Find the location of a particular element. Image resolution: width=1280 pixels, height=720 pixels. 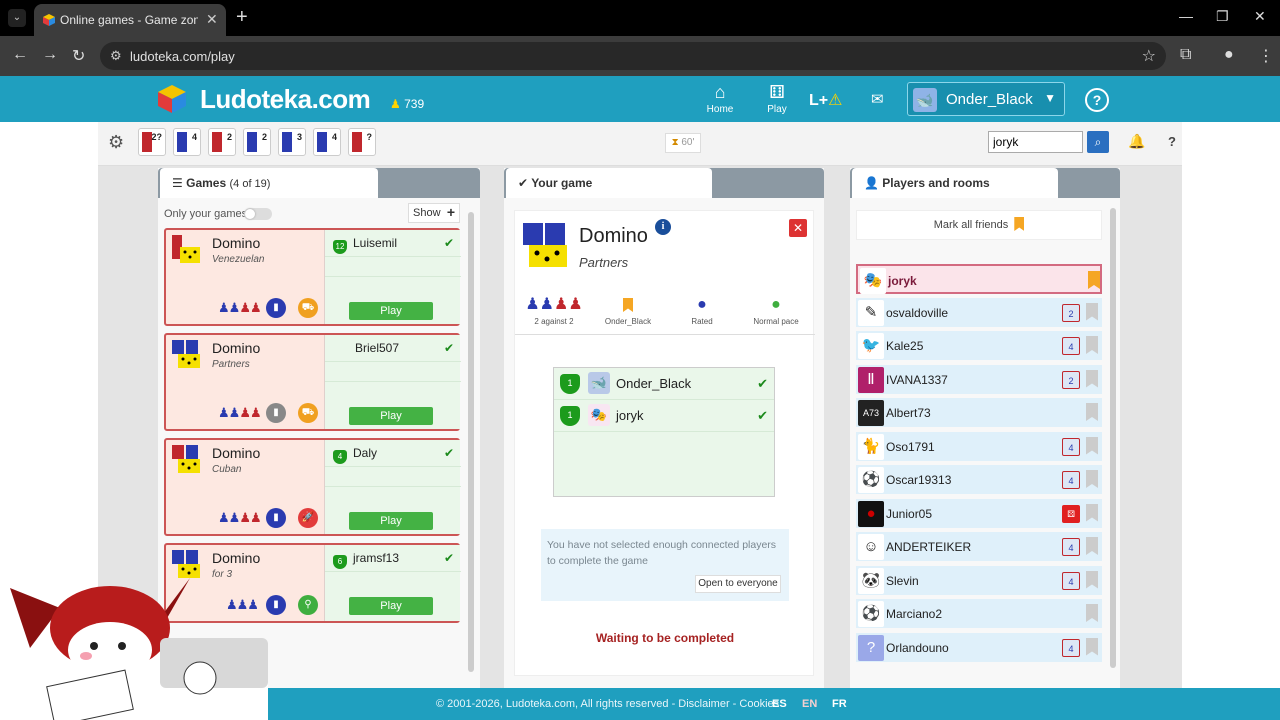

filter-game-7: ? is located at coordinates (362, 142).